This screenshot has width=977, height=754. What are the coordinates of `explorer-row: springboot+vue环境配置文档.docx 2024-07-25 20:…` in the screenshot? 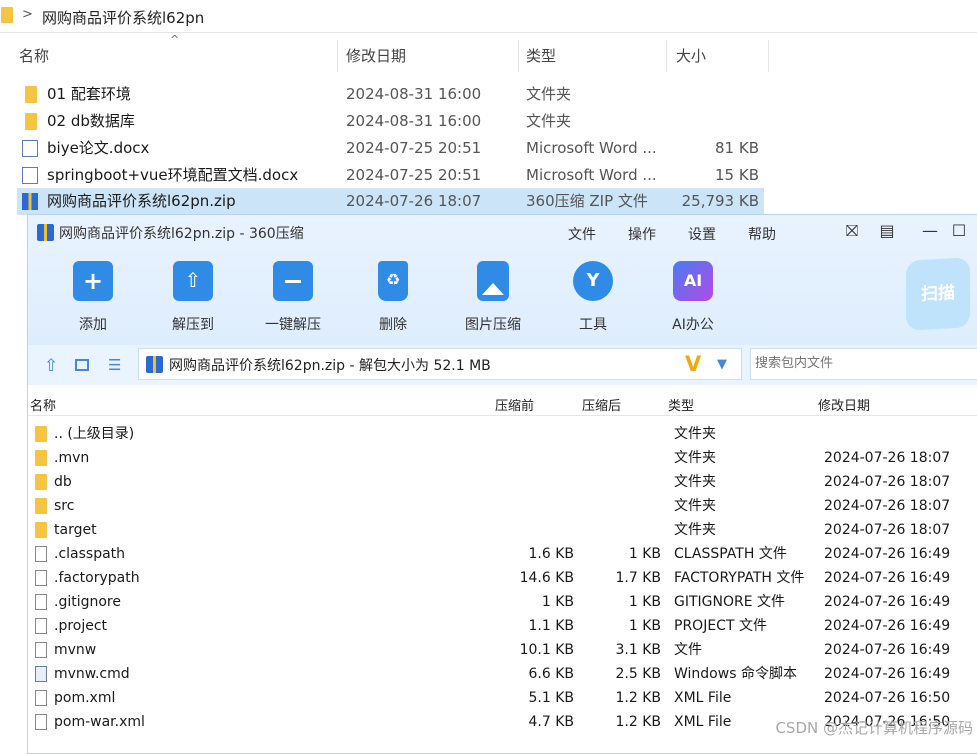 It's located at (390, 175).